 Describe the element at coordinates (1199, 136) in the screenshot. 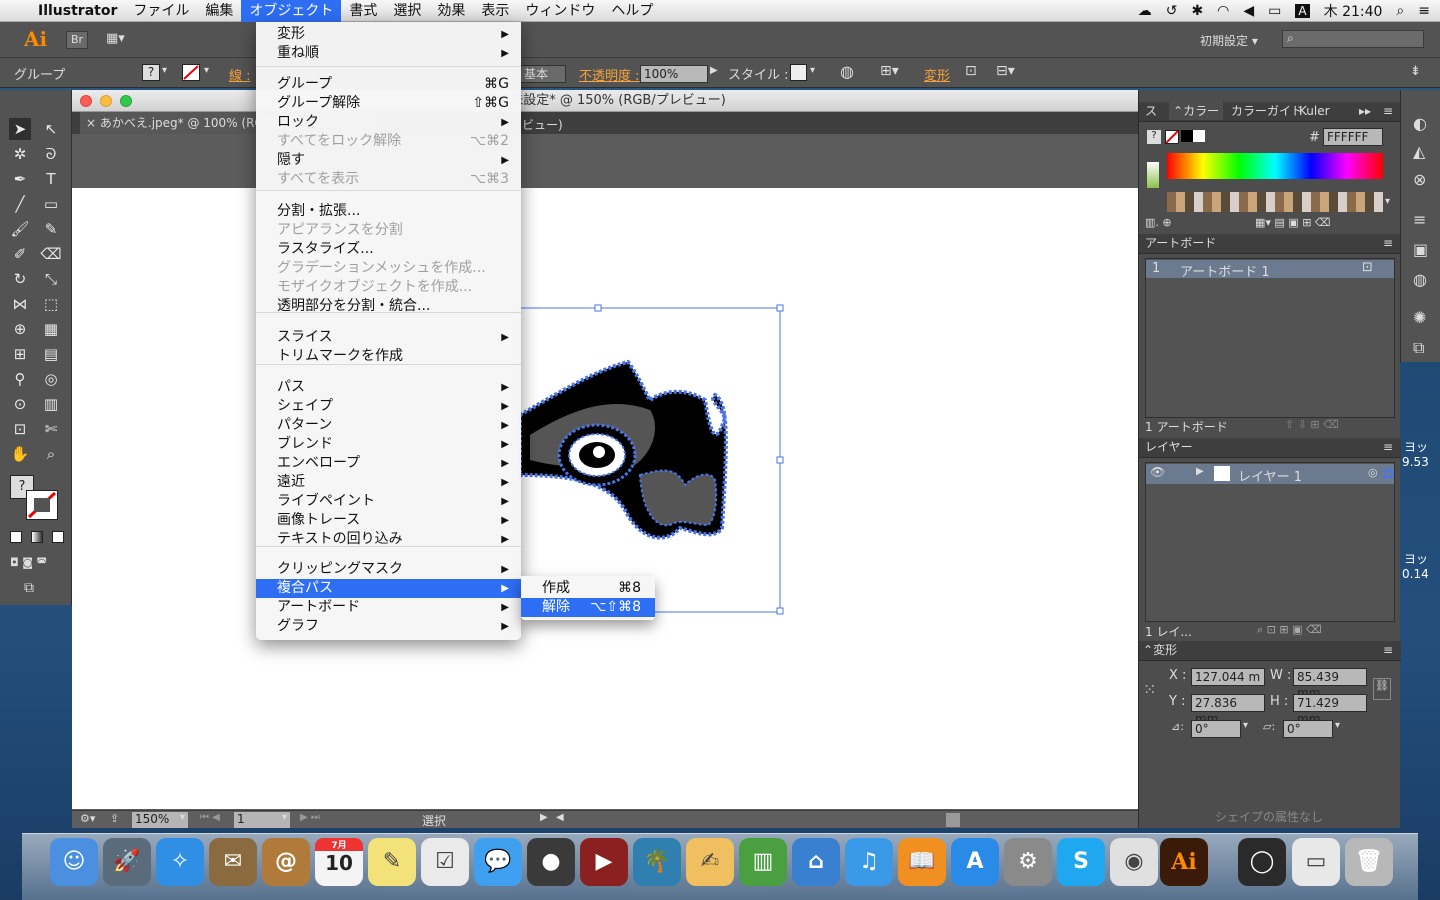

I see `white-swatch` at that location.